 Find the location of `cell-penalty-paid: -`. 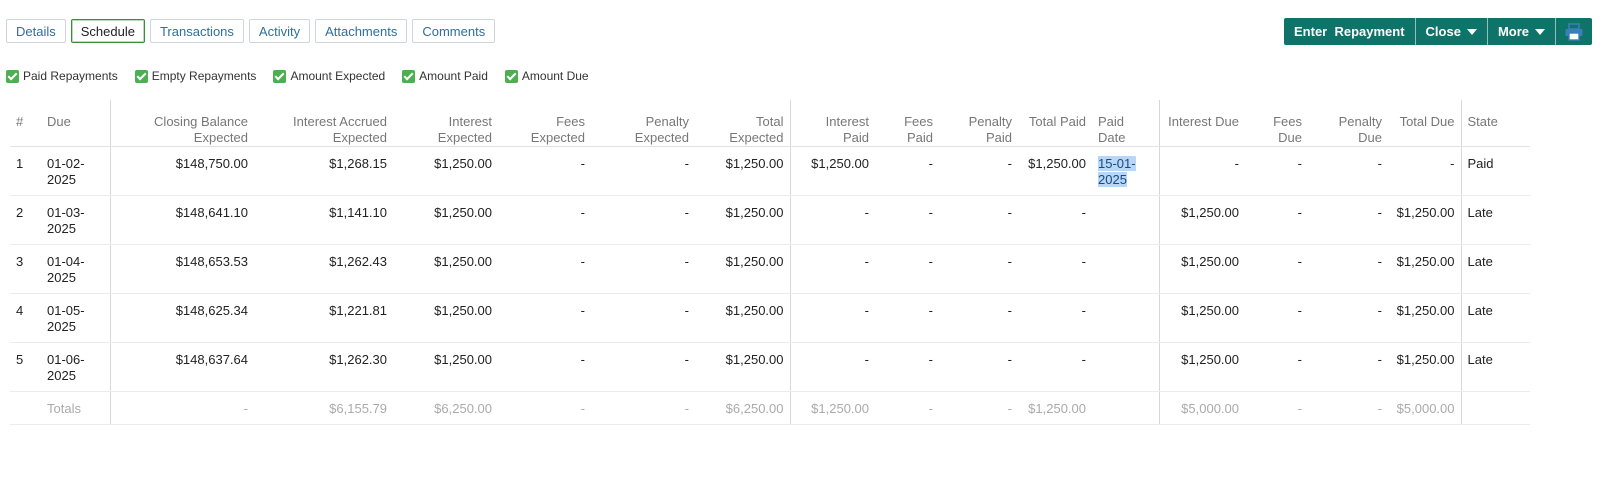

cell-penalty-paid: - is located at coordinates (978, 318).